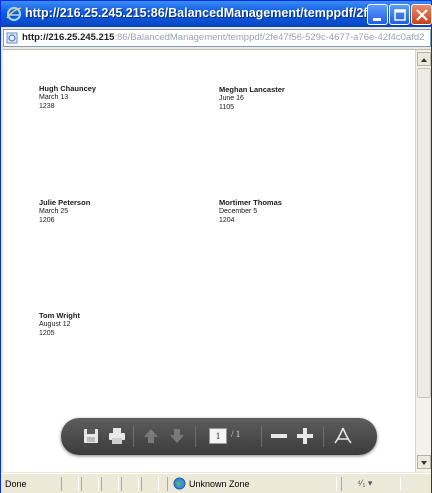  Describe the element at coordinates (236, 434) in the screenshot. I see `page-total: / 1` at that location.